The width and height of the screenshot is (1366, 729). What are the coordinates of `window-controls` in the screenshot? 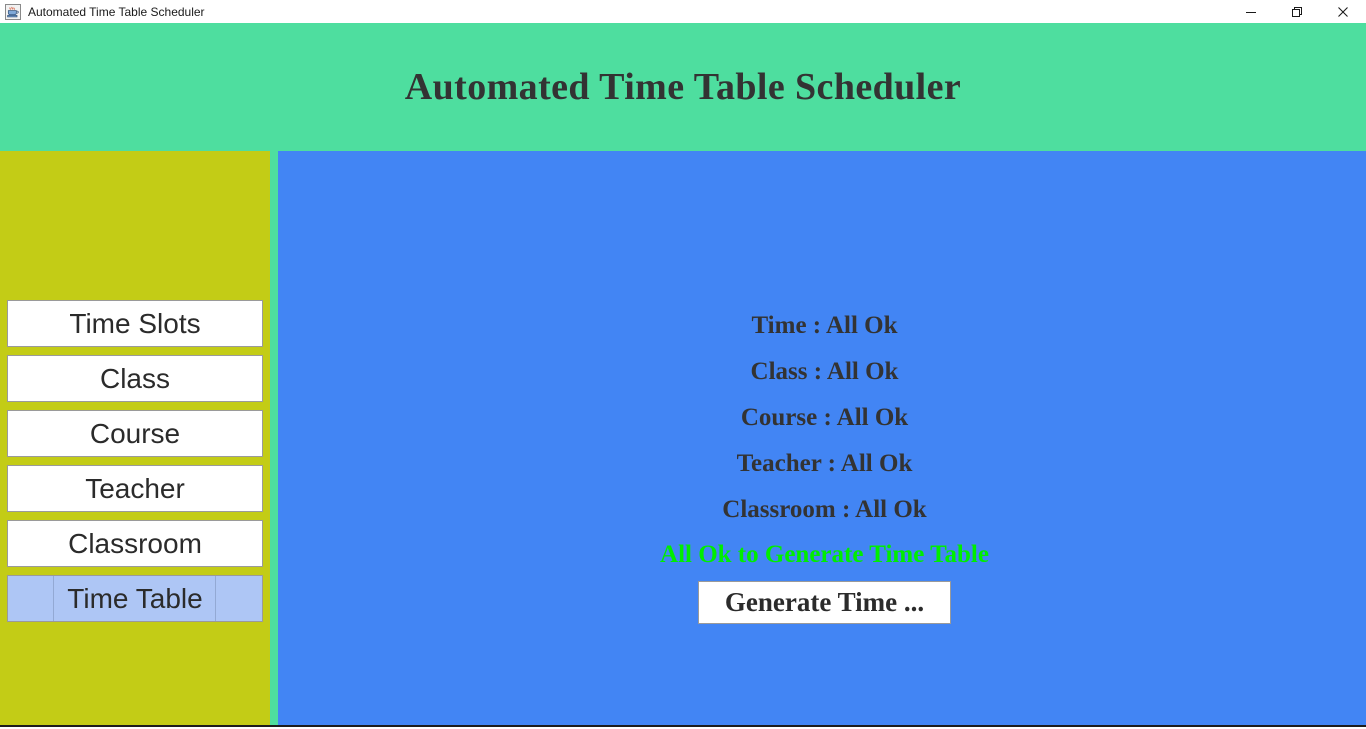 It's located at (1297, 11).